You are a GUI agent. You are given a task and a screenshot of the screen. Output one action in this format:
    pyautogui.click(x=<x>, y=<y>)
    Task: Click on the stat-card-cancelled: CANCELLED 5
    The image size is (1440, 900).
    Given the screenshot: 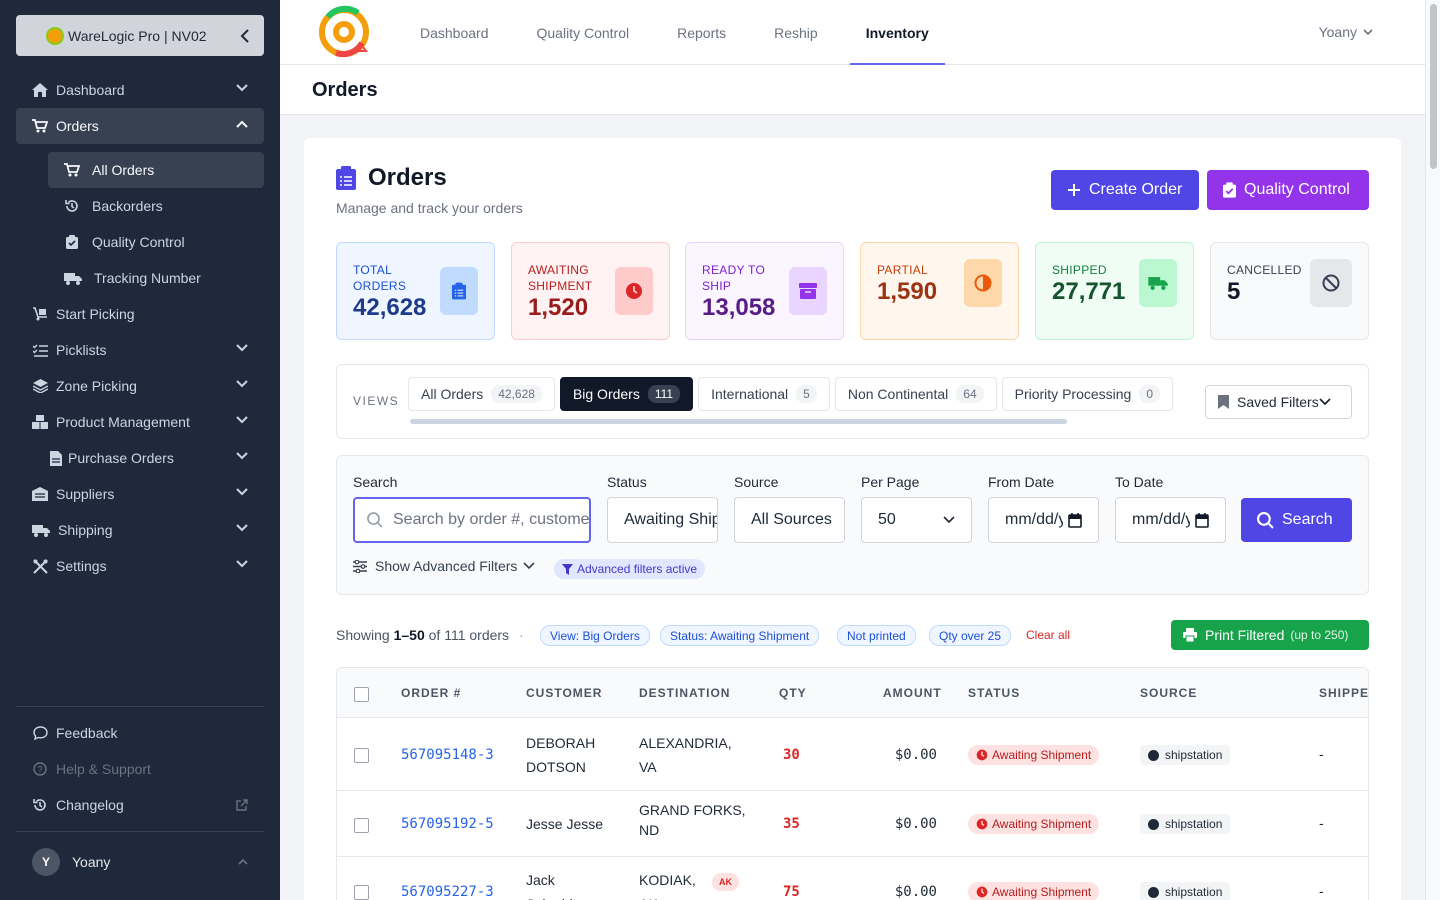 What is the action you would take?
    pyautogui.click(x=1289, y=291)
    